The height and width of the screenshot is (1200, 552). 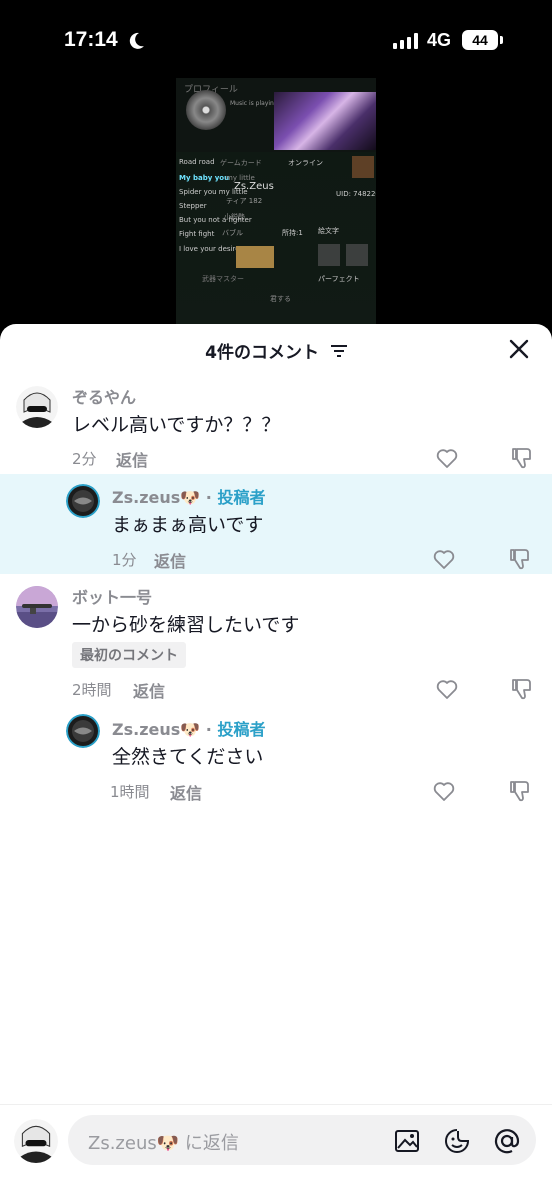 What do you see at coordinates (407, 1141) in the screenshot?
I see `image-icon` at bounding box center [407, 1141].